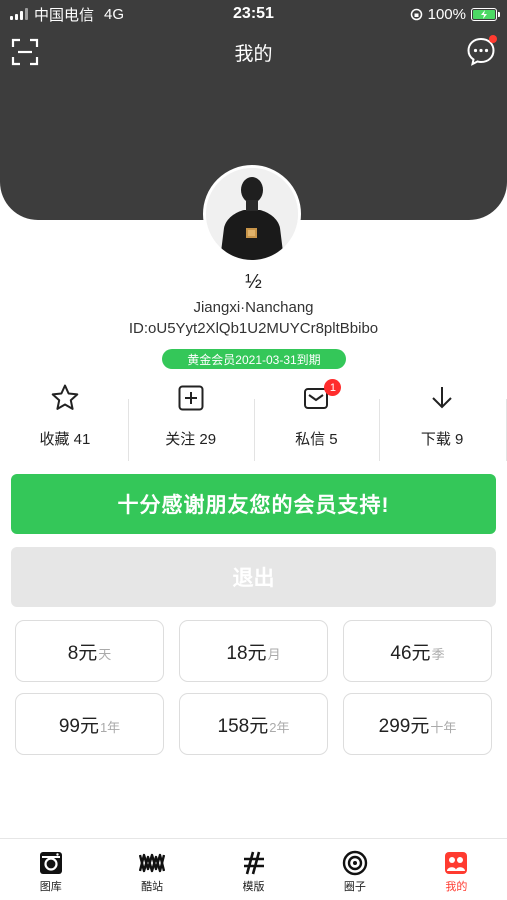 Image resolution: width=507 pixels, height=900 pixels. Describe the element at coordinates (485, 14) in the screenshot. I see `battery-icon` at that location.